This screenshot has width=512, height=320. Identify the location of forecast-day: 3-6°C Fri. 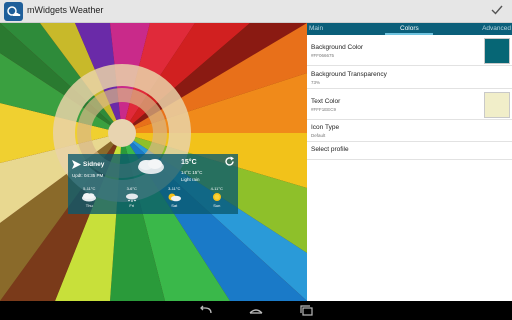
(132, 198).